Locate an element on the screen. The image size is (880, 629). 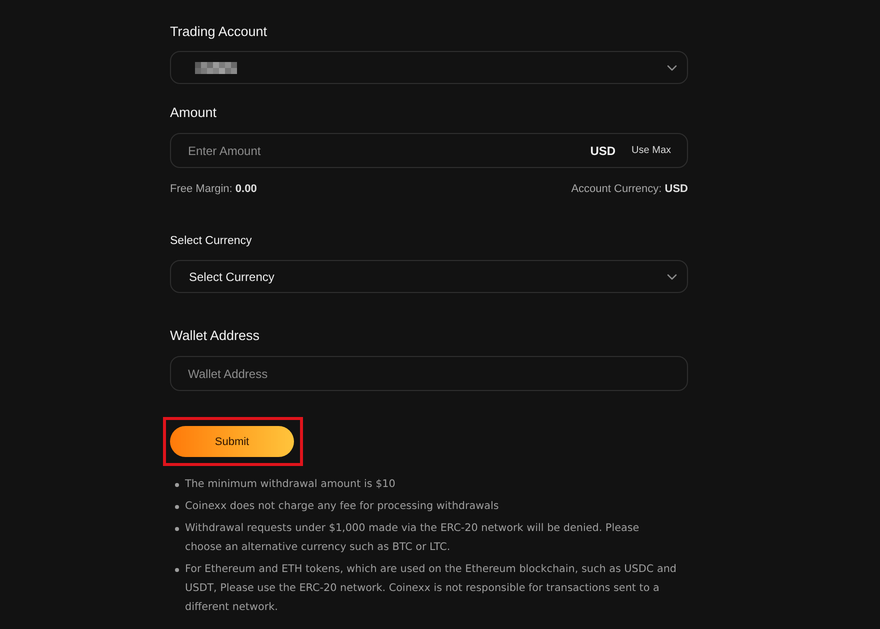
account-currency-text: Account Currency: USD is located at coordinates (629, 189).